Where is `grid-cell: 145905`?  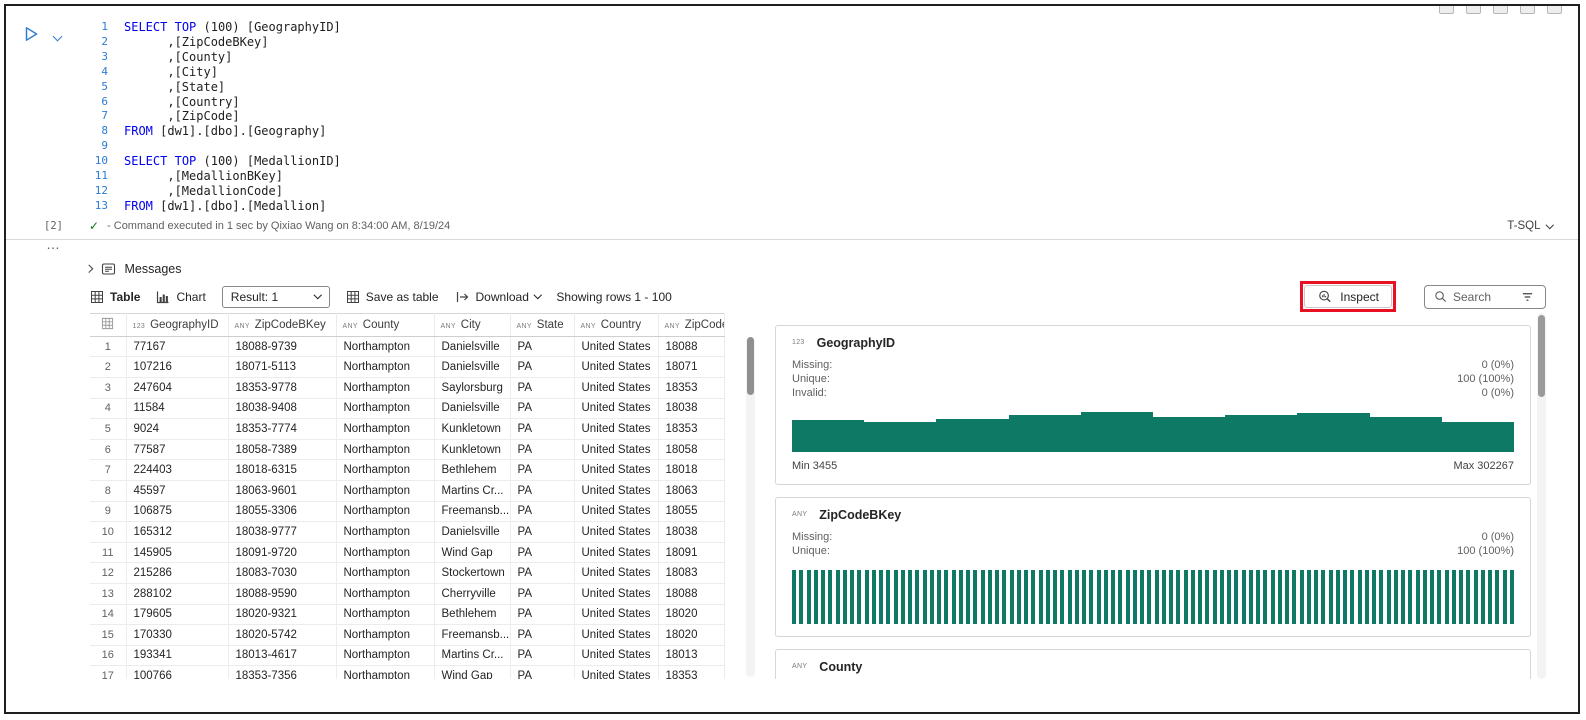 grid-cell: 145905 is located at coordinates (177, 553).